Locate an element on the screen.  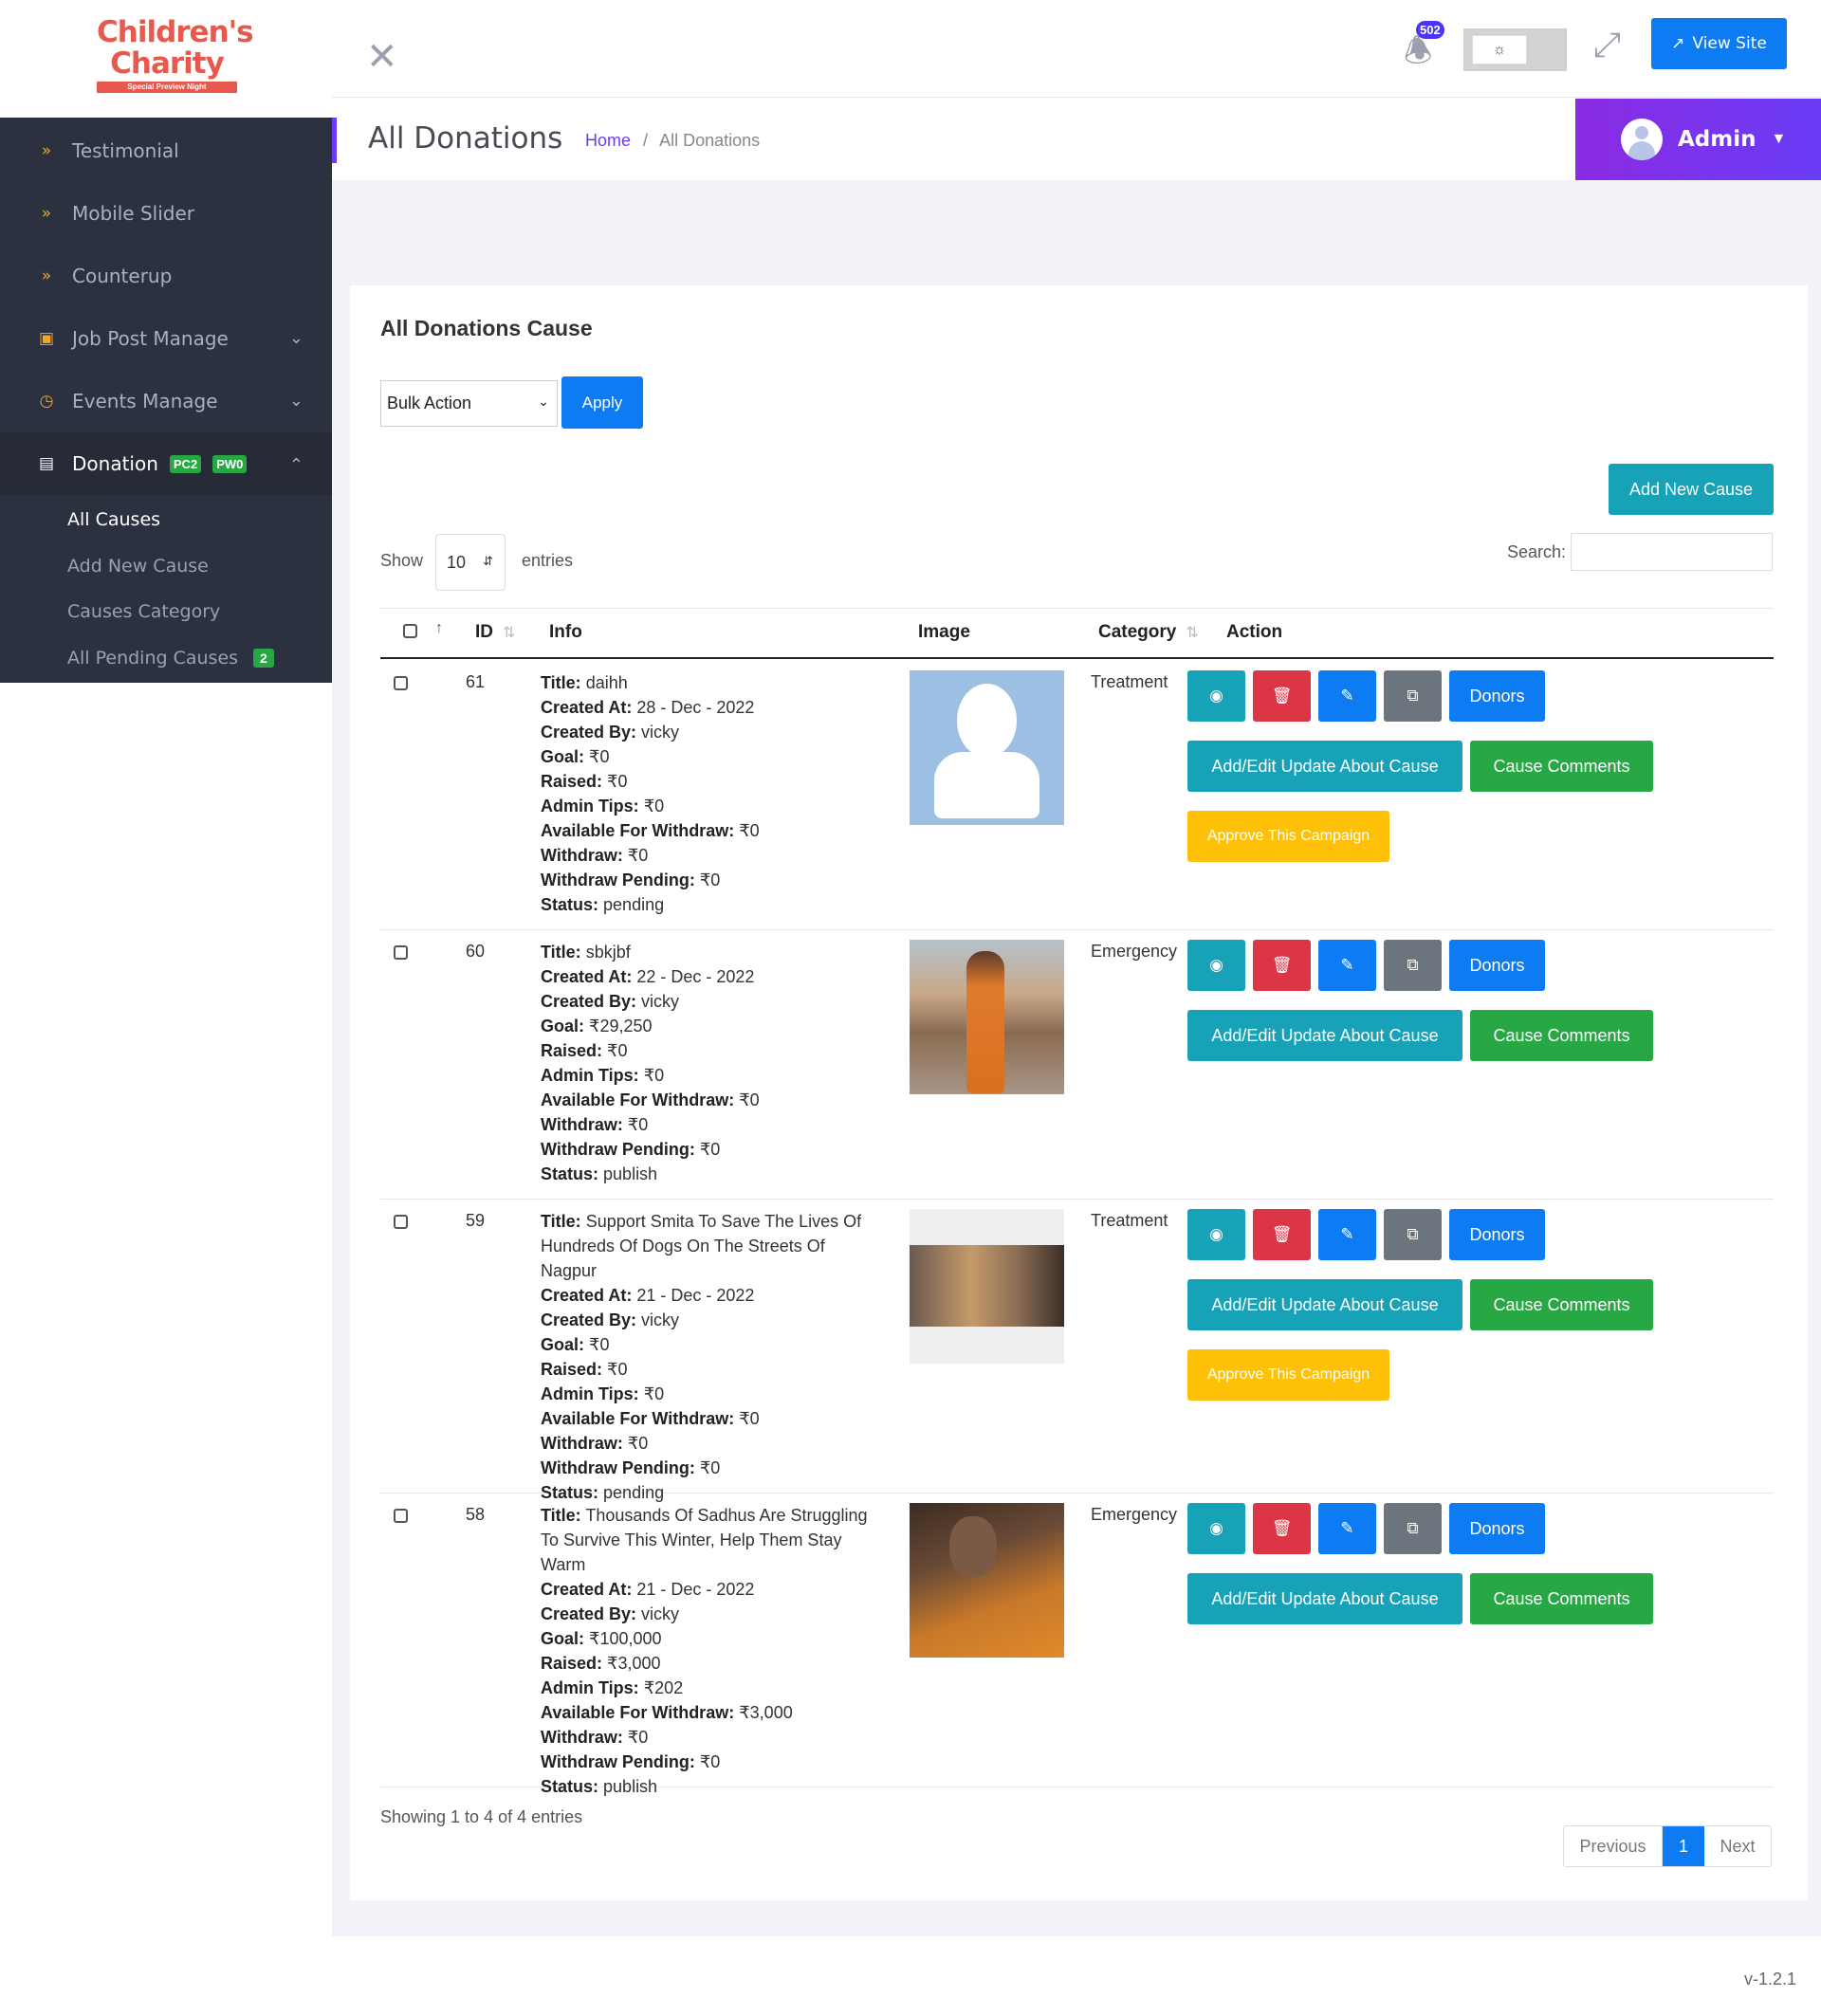
sidebar-item-label: Testimonial is located at coordinates (125, 150).